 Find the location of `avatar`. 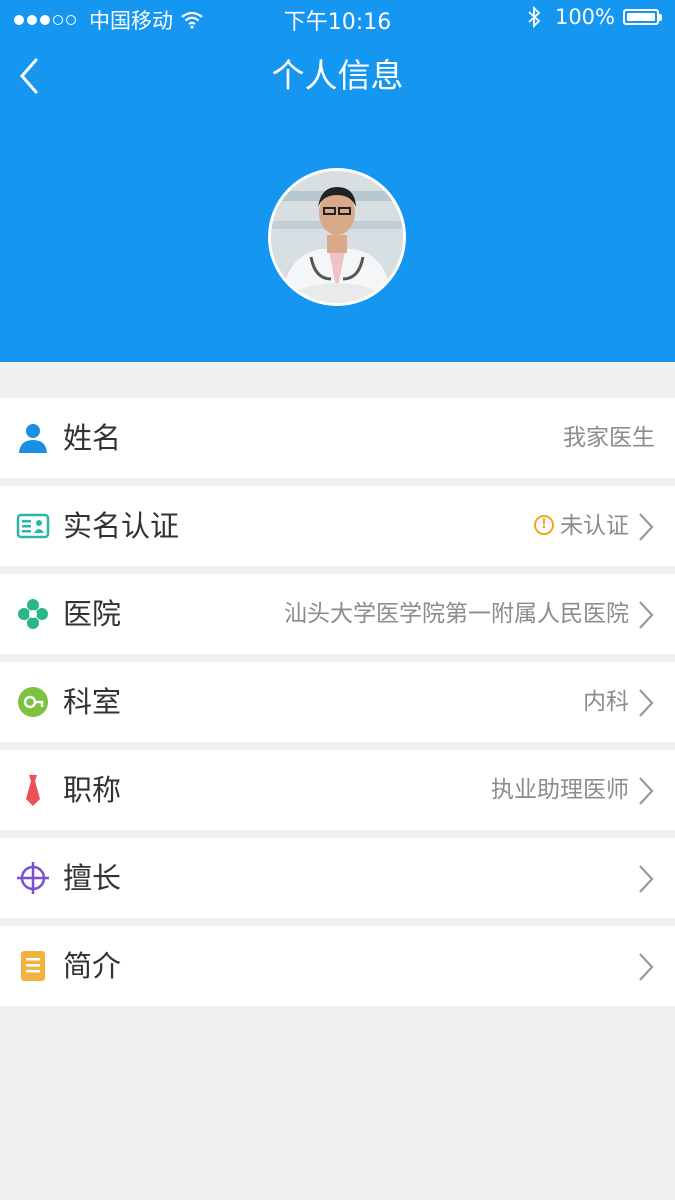

avatar is located at coordinates (337, 237).